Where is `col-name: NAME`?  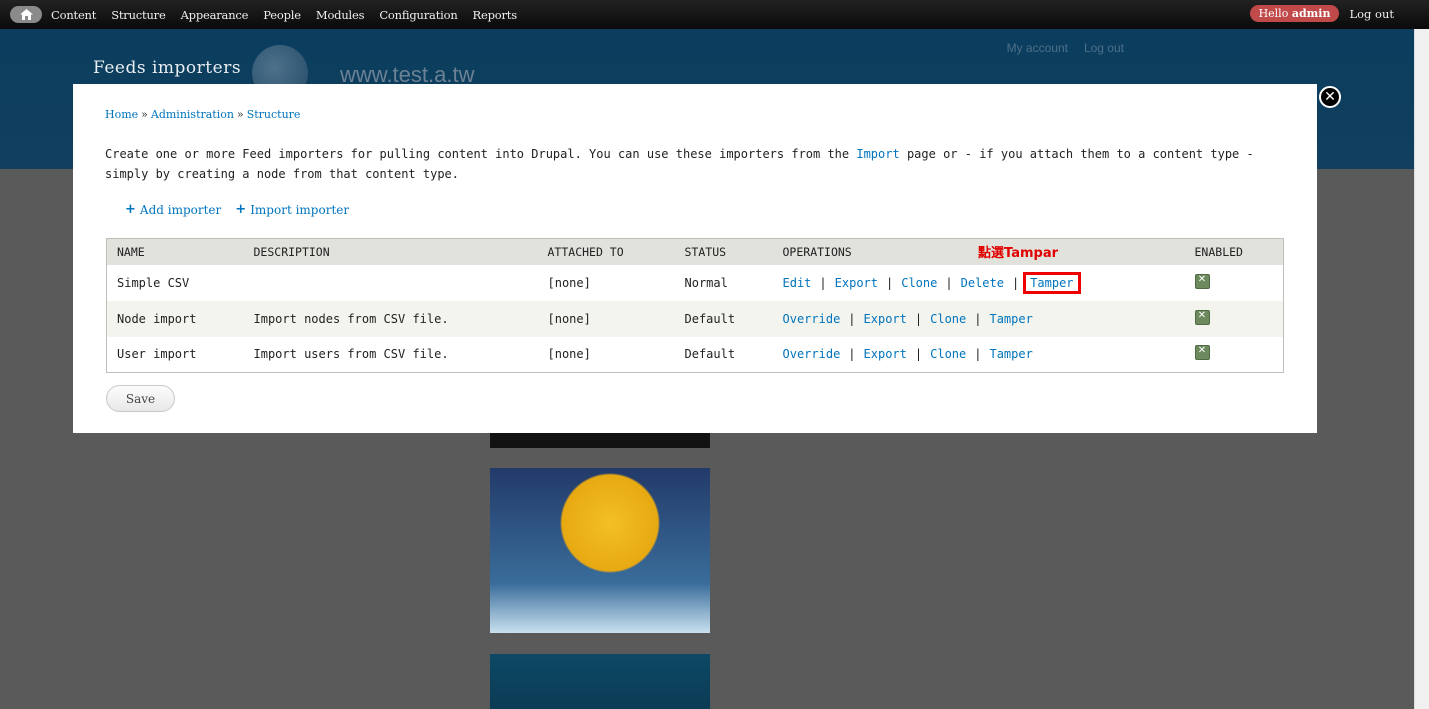 col-name: NAME is located at coordinates (175, 251).